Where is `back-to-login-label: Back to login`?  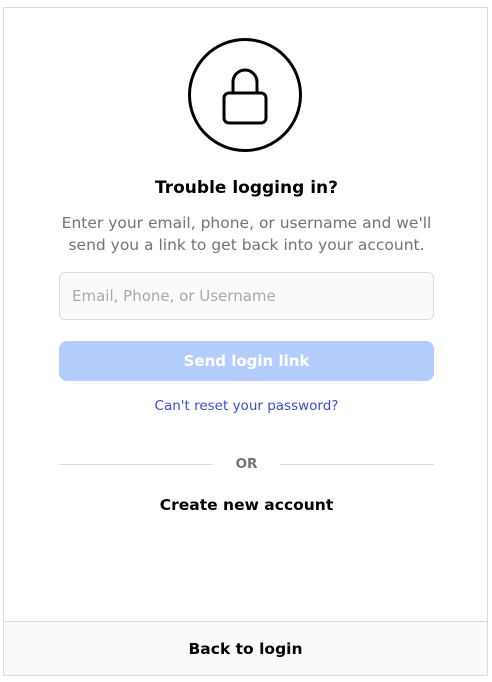
back-to-login-label: Back to login is located at coordinates (245, 648).